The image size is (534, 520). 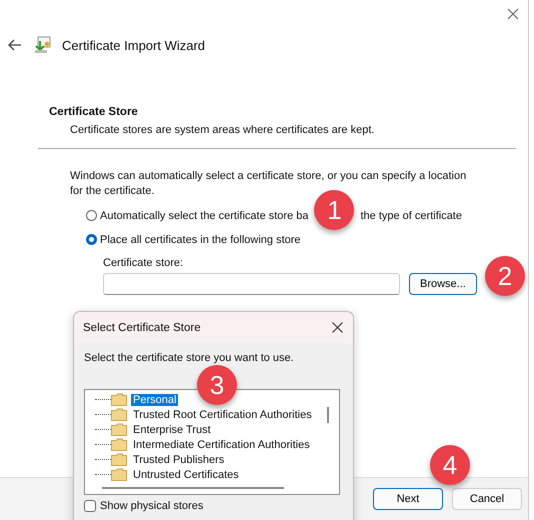 What do you see at coordinates (178, 460) in the screenshot?
I see `tree-item: Trusted Publishers` at bounding box center [178, 460].